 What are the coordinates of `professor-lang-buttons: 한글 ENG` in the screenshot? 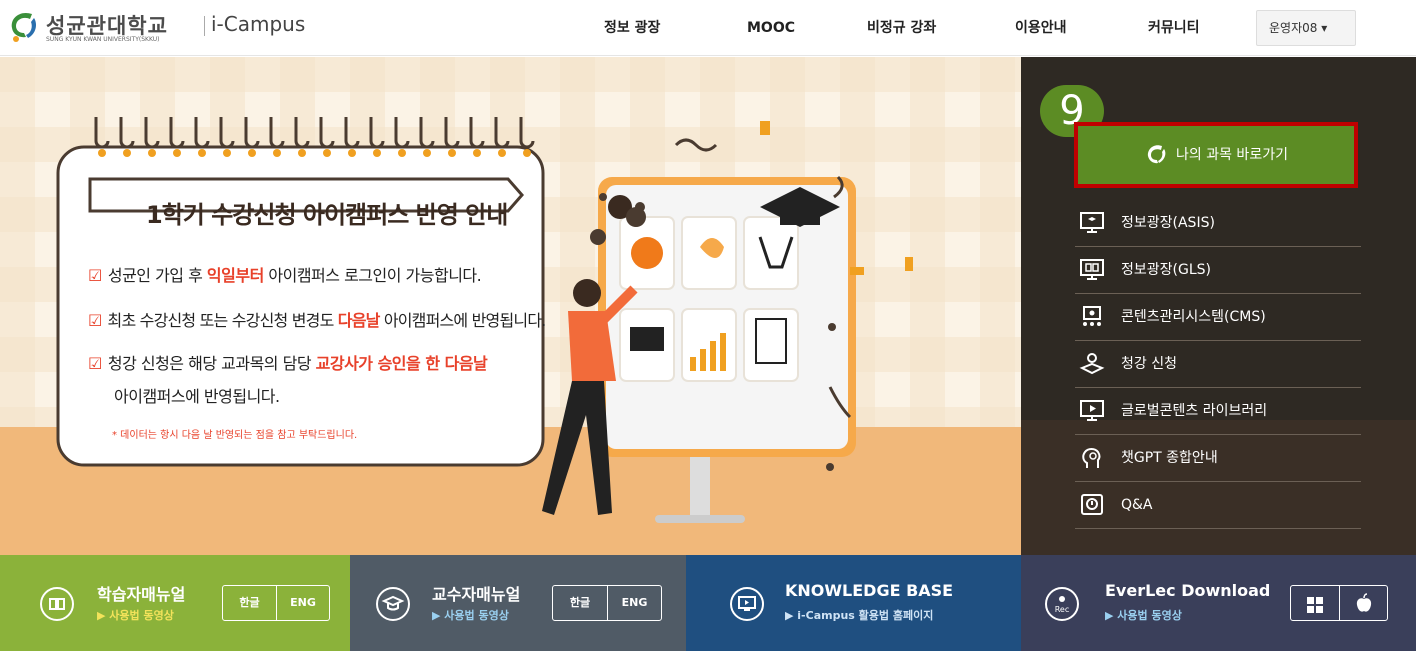 It's located at (607, 603).